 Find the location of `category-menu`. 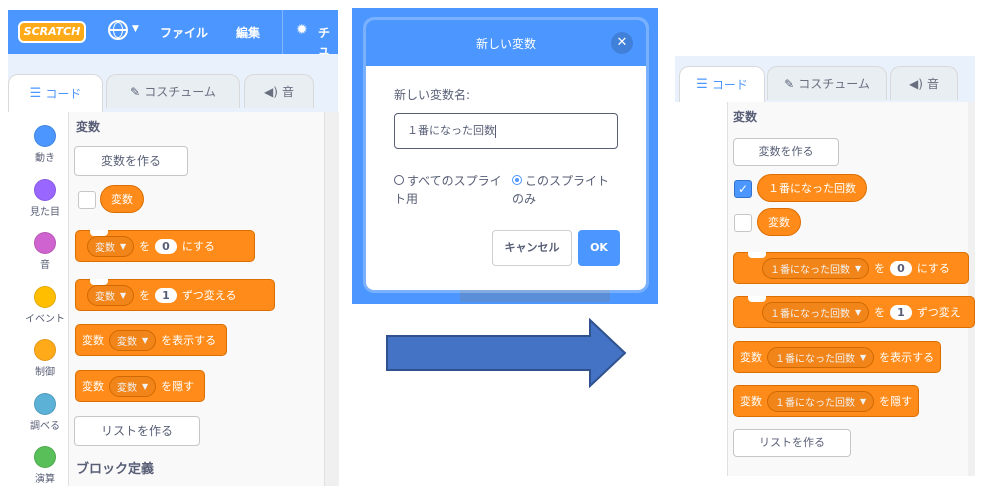

category-menu is located at coordinates (701, 289).